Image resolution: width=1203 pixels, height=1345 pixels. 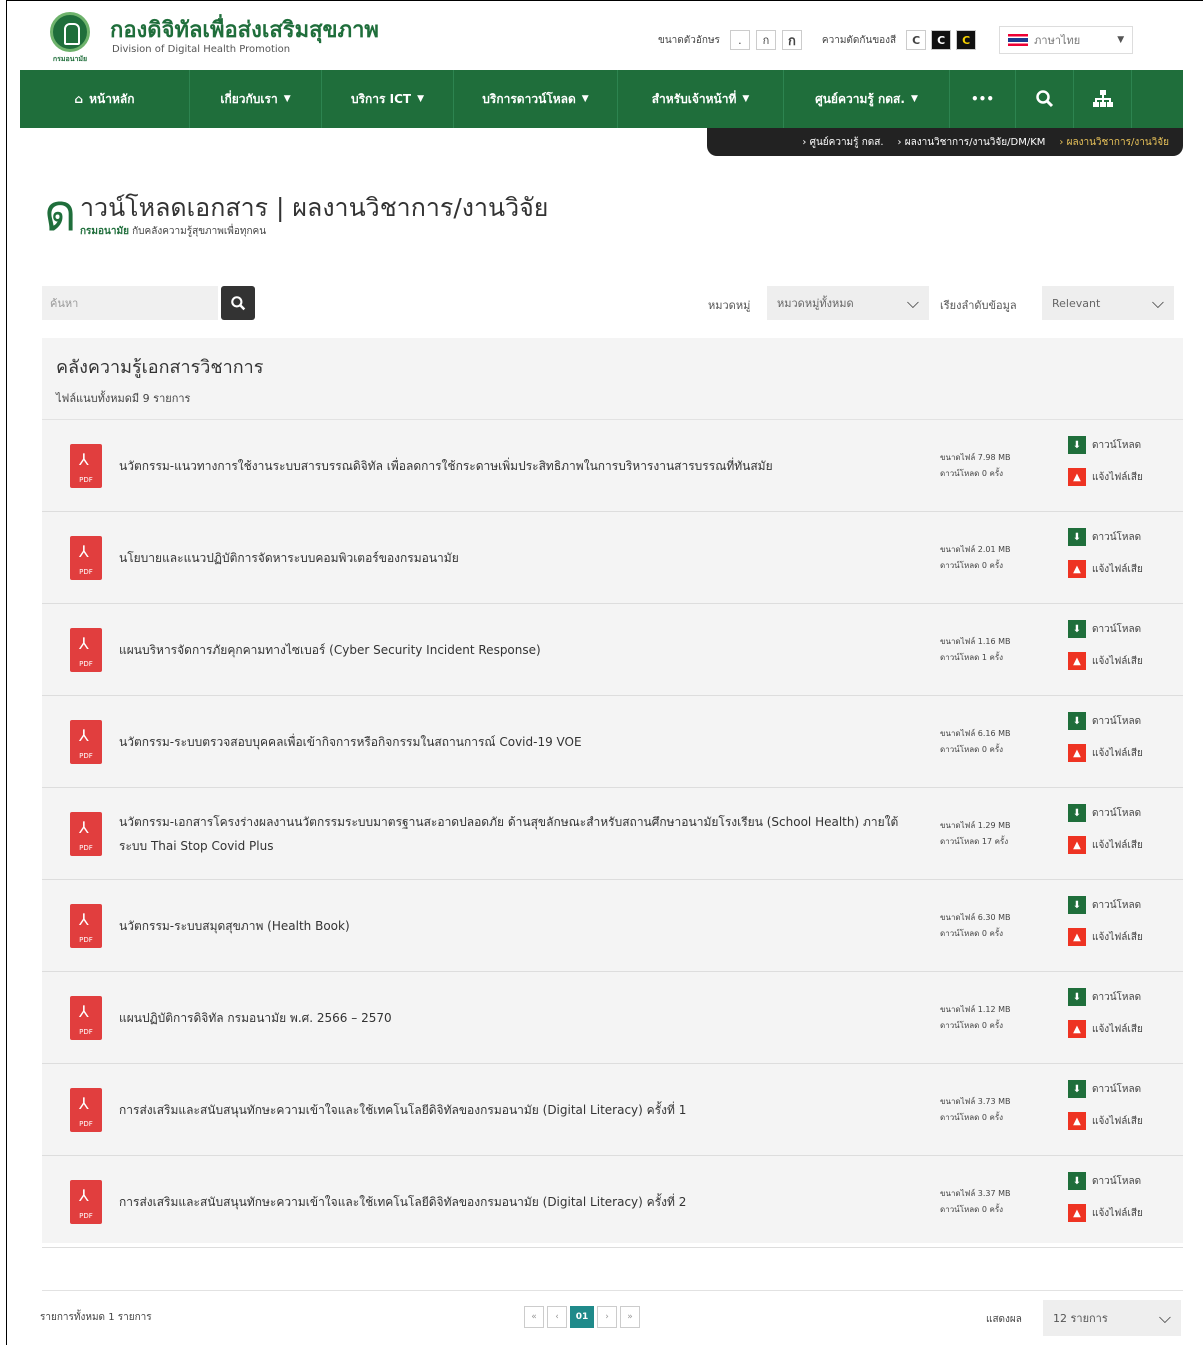 What do you see at coordinates (972, 142) in the screenshot?
I see `breadcrumb-item: › ผลงานวิชาการ/งานวิจัย/DM/KM` at bounding box center [972, 142].